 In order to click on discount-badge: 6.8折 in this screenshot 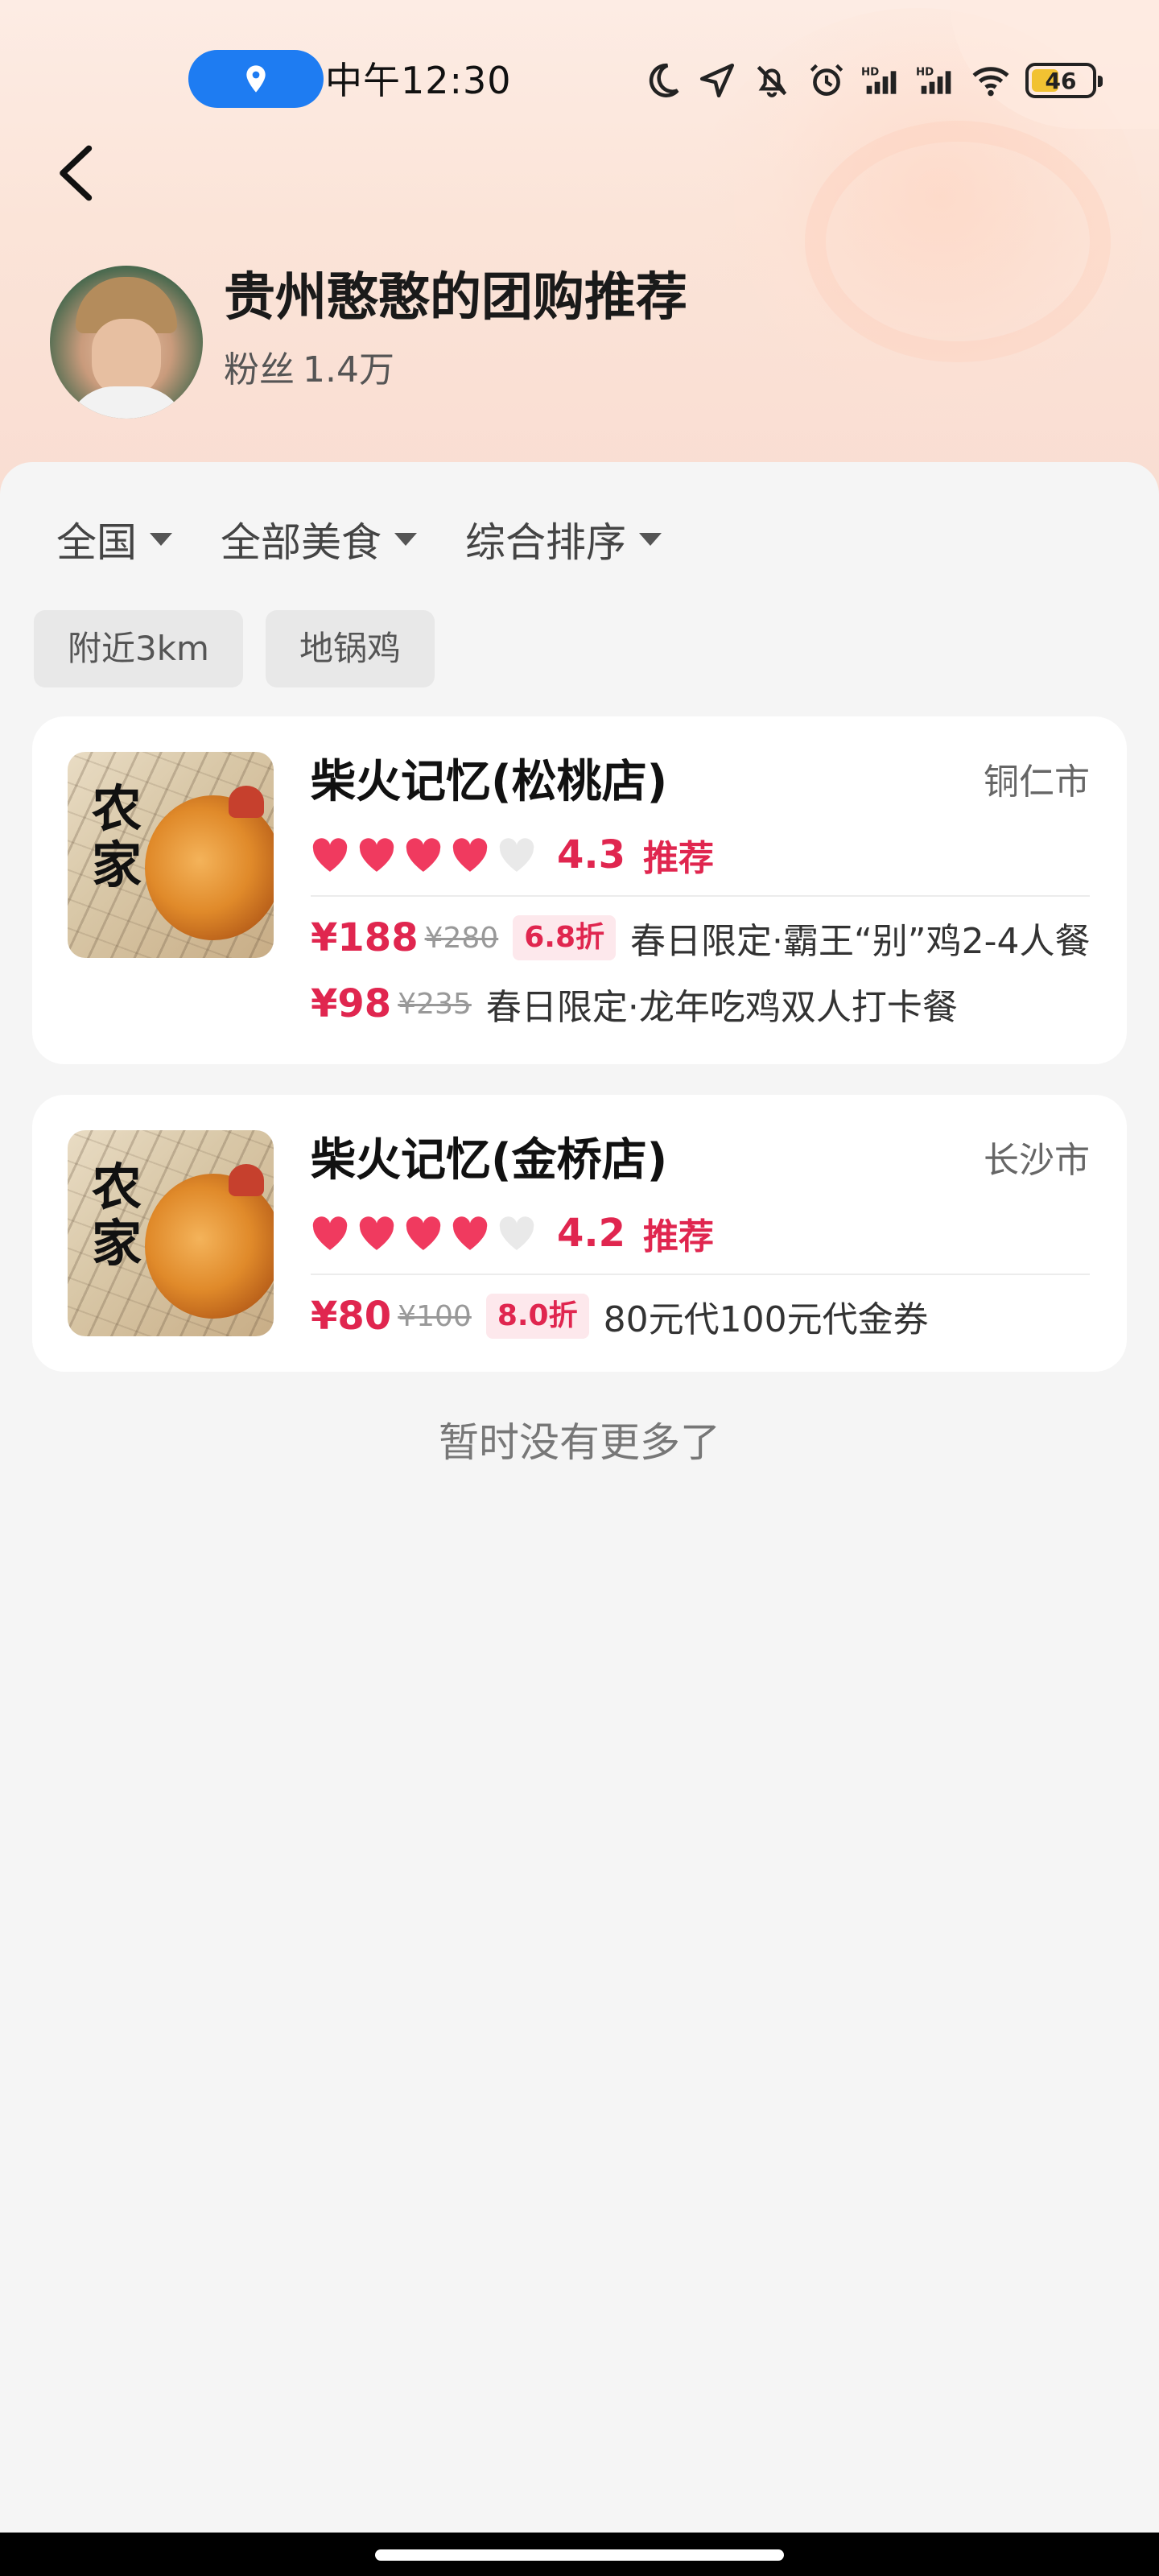, I will do `click(564, 937)`.